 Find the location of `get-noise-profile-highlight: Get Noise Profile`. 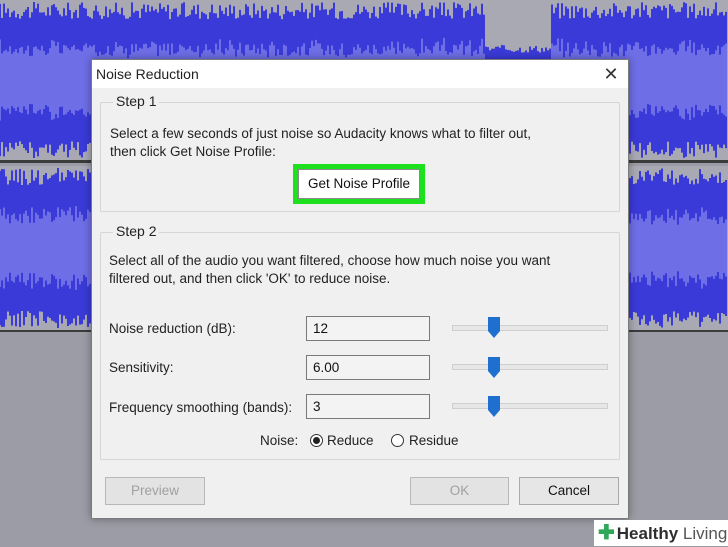

get-noise-profile-highlight: Get Noise Profile is located at coordinates (359, 184).